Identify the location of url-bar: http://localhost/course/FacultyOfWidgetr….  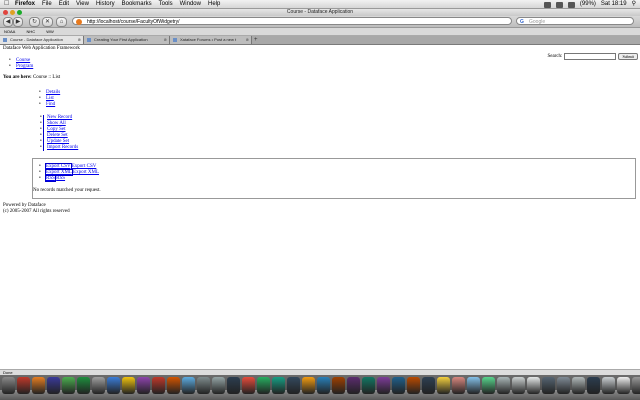
(292, 21).